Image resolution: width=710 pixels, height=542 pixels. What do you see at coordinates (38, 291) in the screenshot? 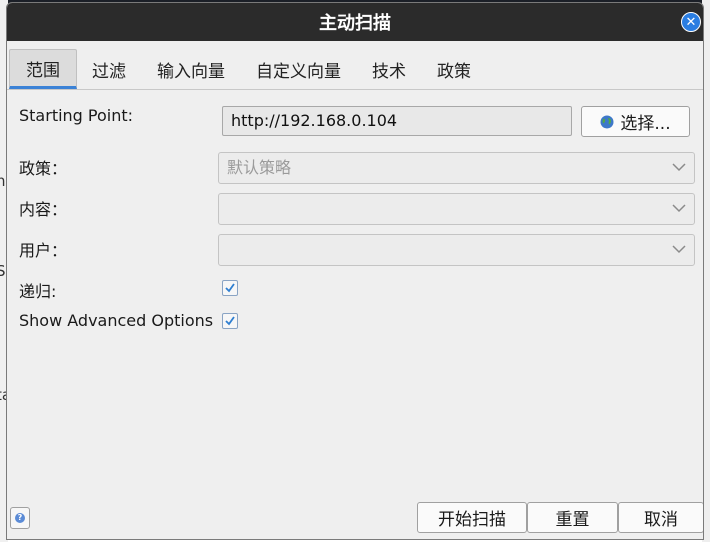
I see `recurse-label: 递归:` at bounding box center [38, 291].